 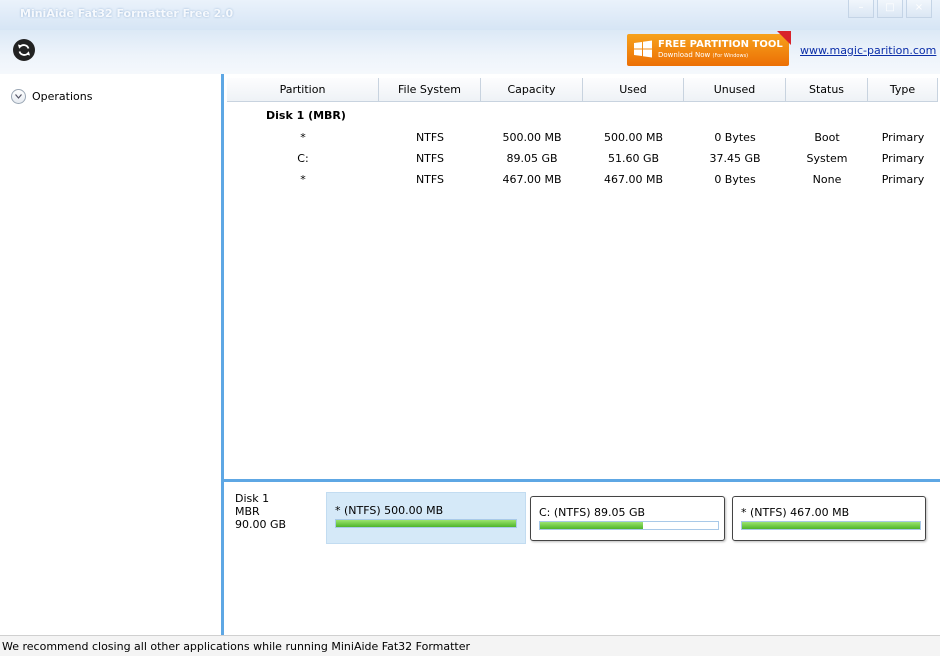 I want to click on column-header-used: Used, so click(x=633, y=90).